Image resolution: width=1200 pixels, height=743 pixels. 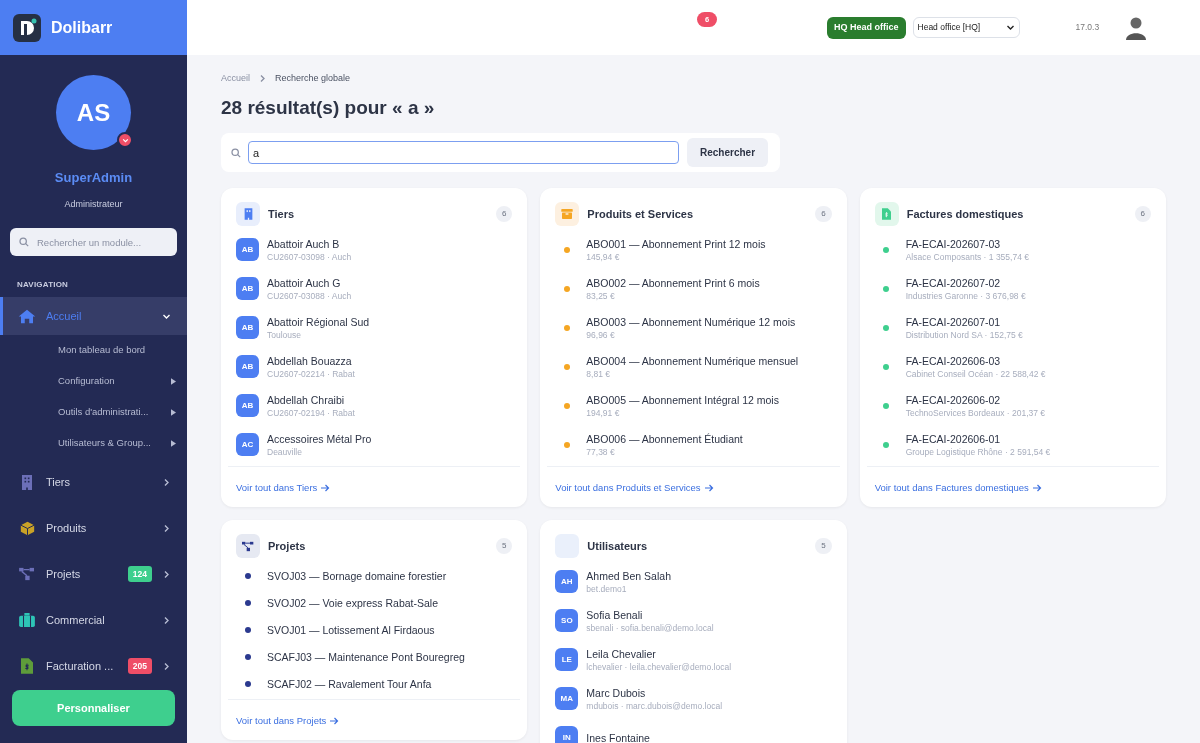 What do you see at coordinates (958, 488) in the screenshot?
I see `see-all-link: Voir tout dans Factures domestiques` at bounding box center [958, 488].